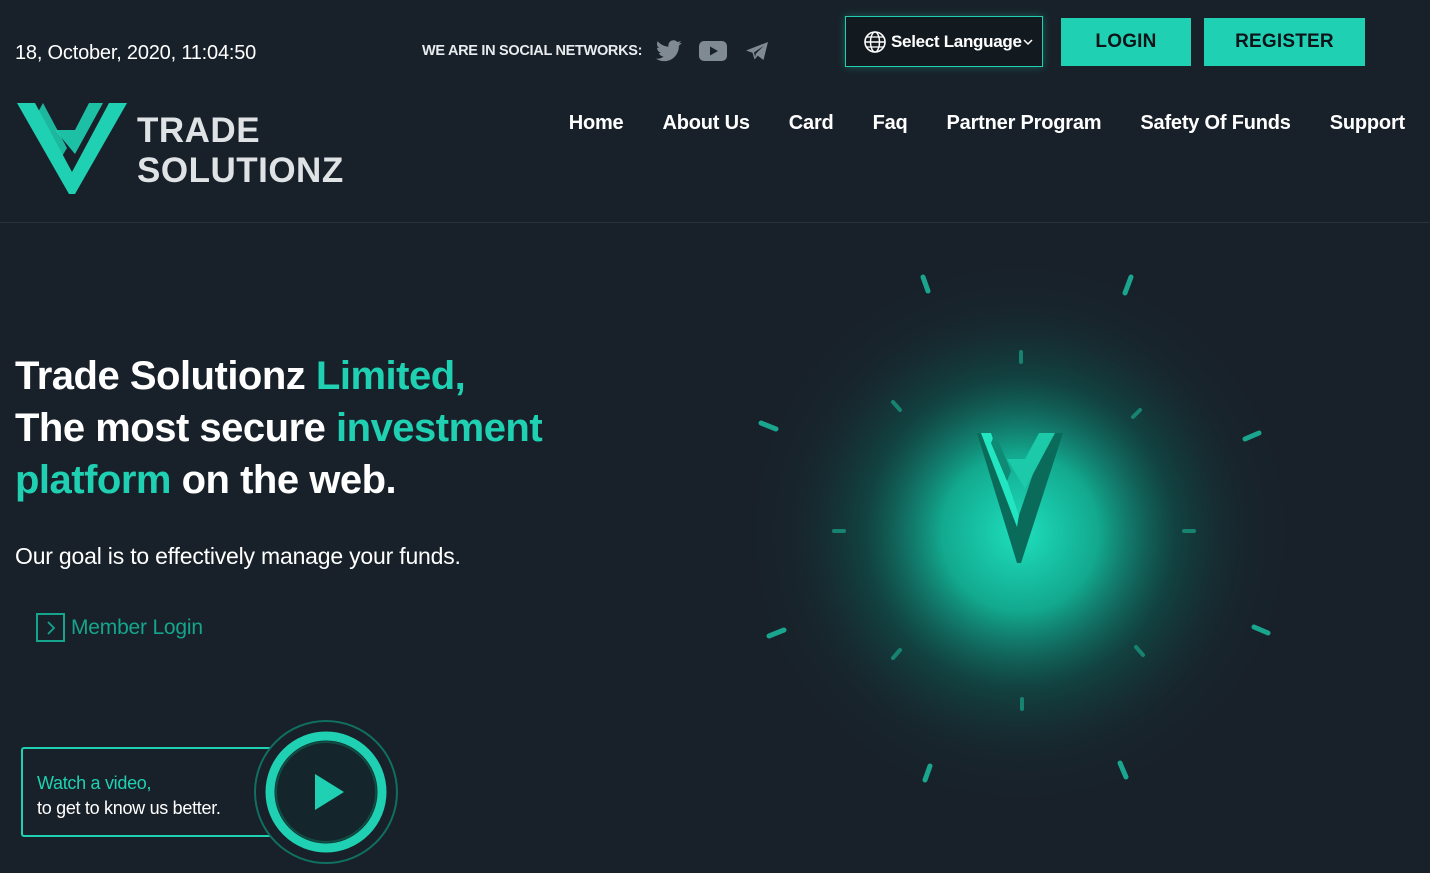  I want to click on logo-text: TRADE SOLUTIONZ, so click(240, 151).